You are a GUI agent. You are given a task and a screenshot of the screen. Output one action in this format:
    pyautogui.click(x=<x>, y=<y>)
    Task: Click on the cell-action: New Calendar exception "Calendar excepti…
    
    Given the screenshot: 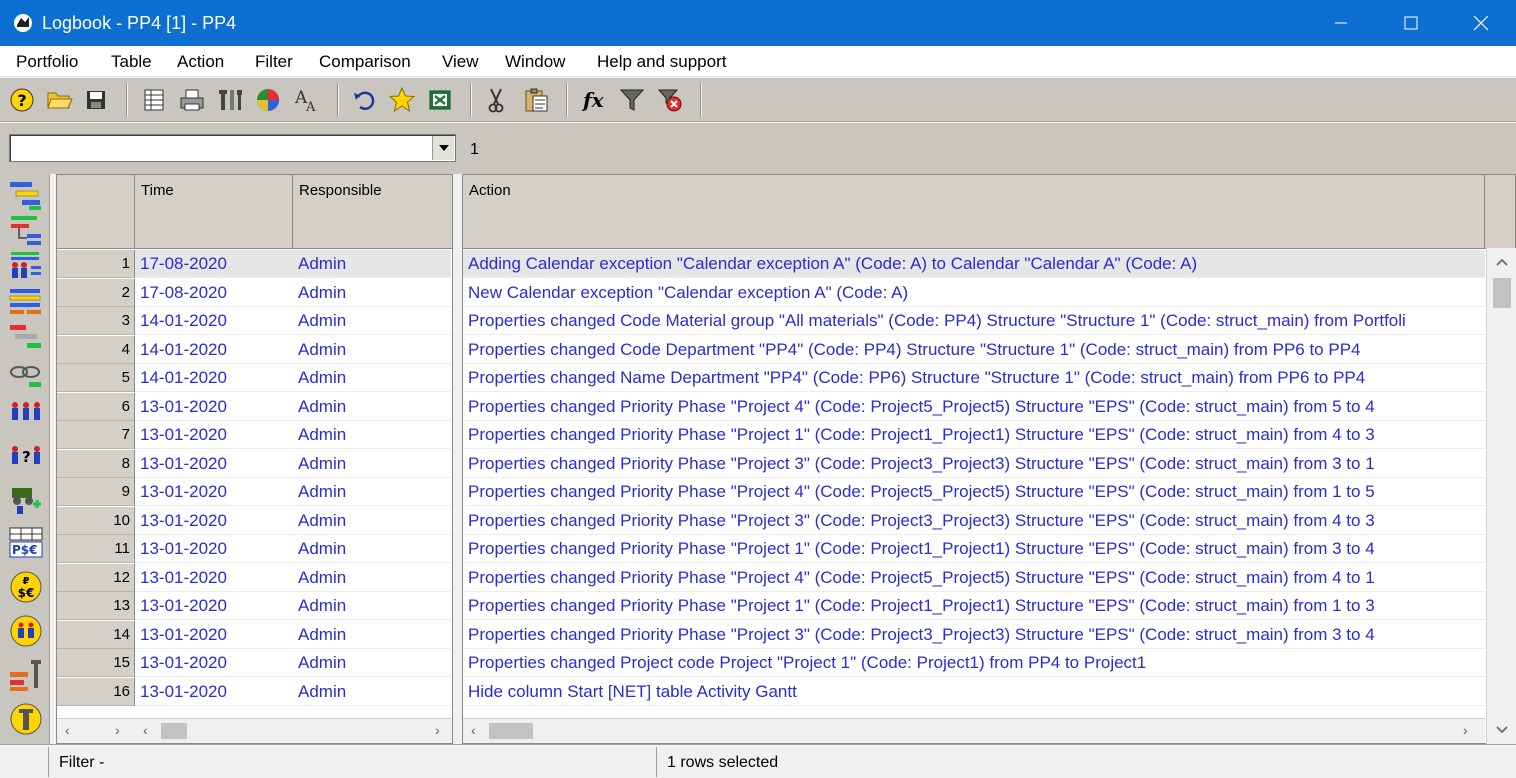 What is the action you would take?
    pyautogui.click(x=974, y=293)
    